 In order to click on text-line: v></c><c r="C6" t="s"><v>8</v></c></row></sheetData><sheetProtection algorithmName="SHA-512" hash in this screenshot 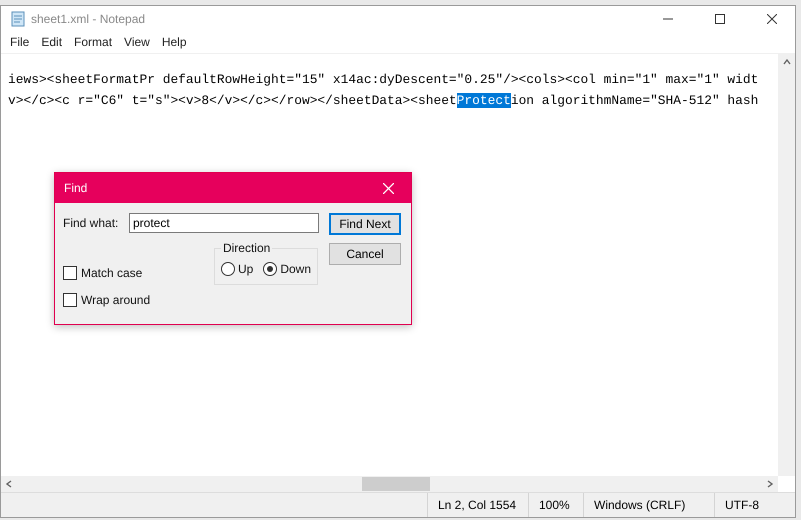, I will do `click(384, 101)`.